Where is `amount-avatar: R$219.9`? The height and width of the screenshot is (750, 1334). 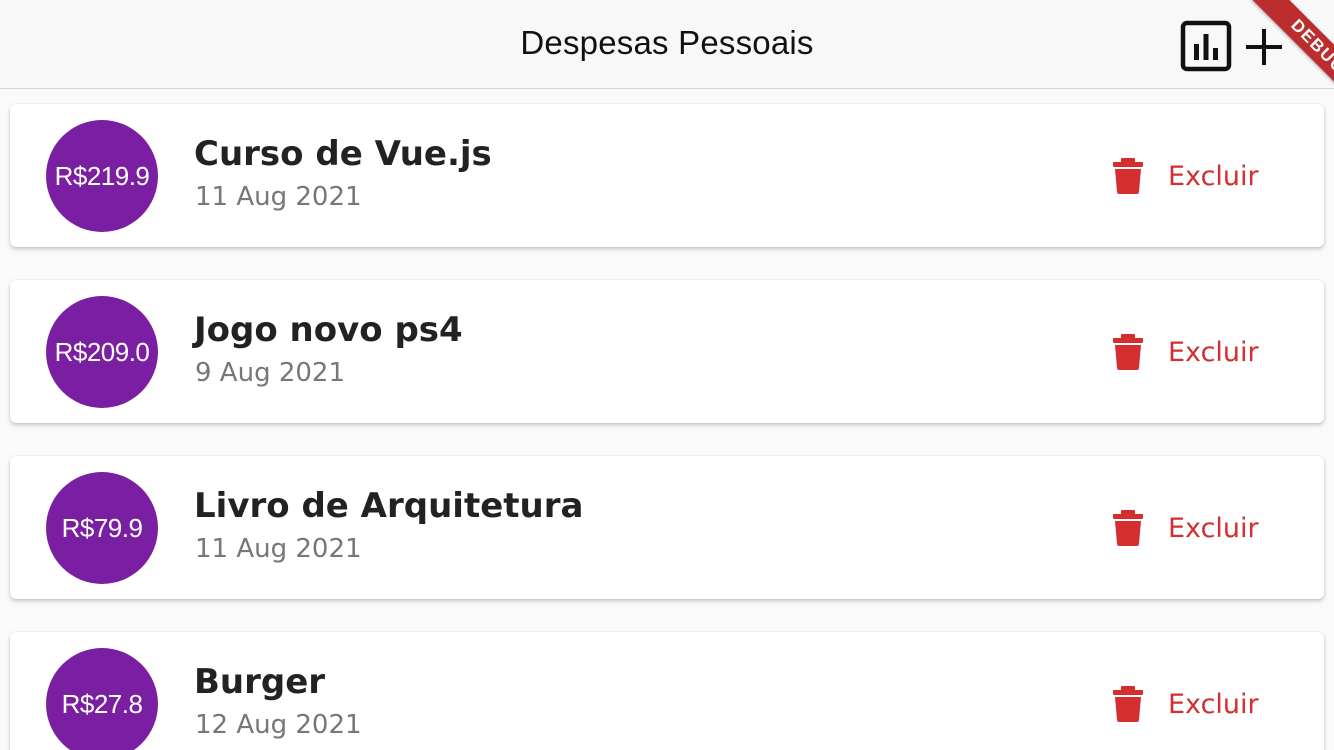
amount-avatar: R$219.9 is located at coordinates (102, 176).